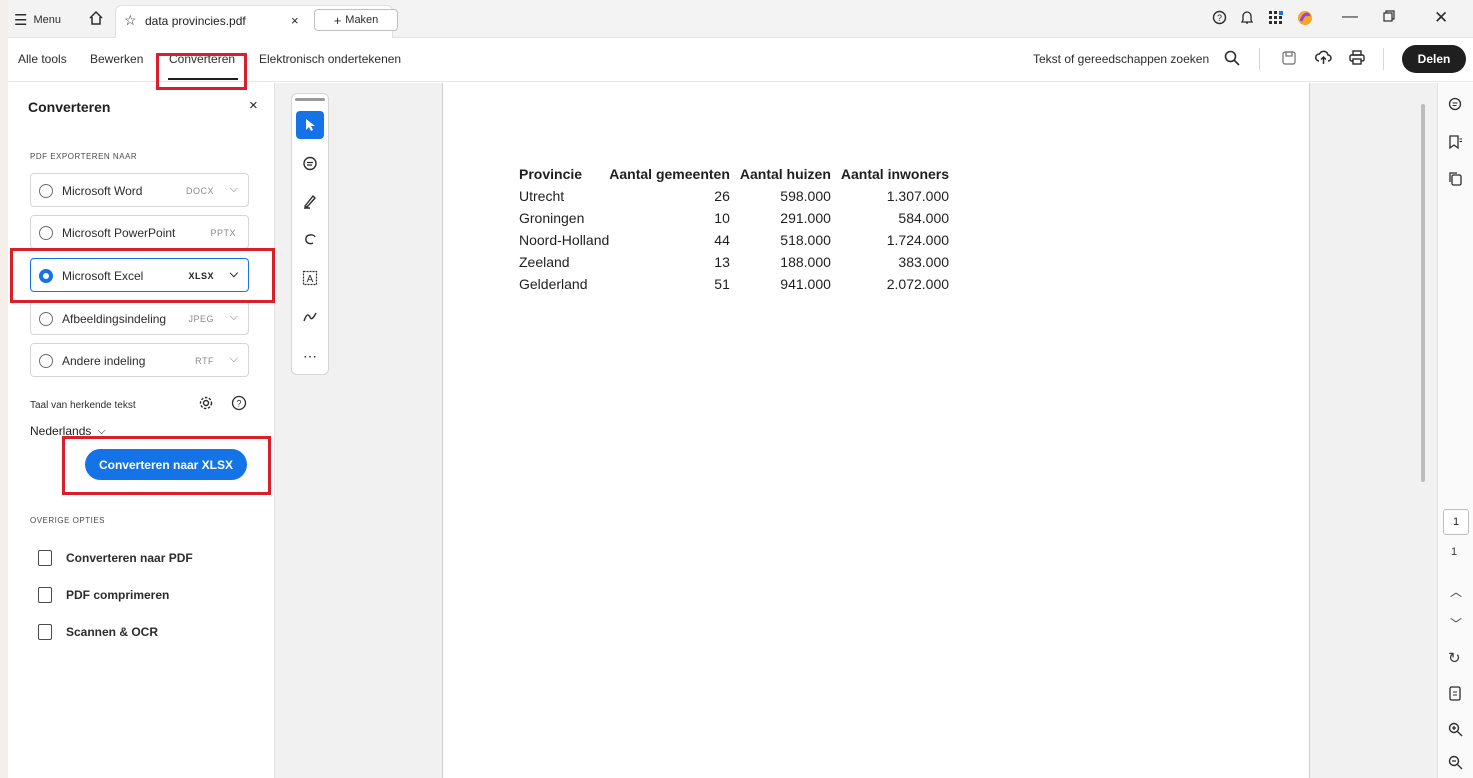 This screenshot has width=1473, height=778. Describe the element at coordinates (310, 201) in the screenshot. I see `highlight-tool-icon` at that location.